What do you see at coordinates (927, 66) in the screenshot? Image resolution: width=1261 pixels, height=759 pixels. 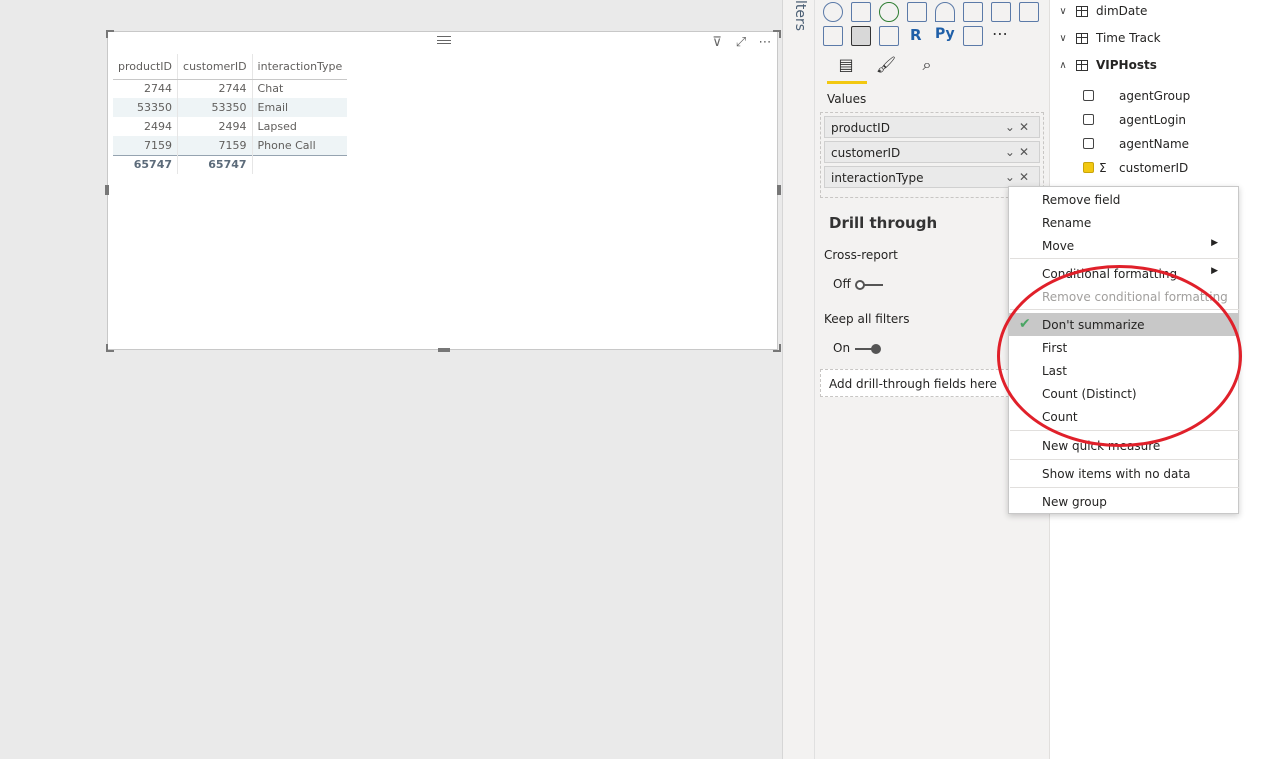 I see `analytics-magnifier-icon: ⌕` at bounding box center [927, 66].